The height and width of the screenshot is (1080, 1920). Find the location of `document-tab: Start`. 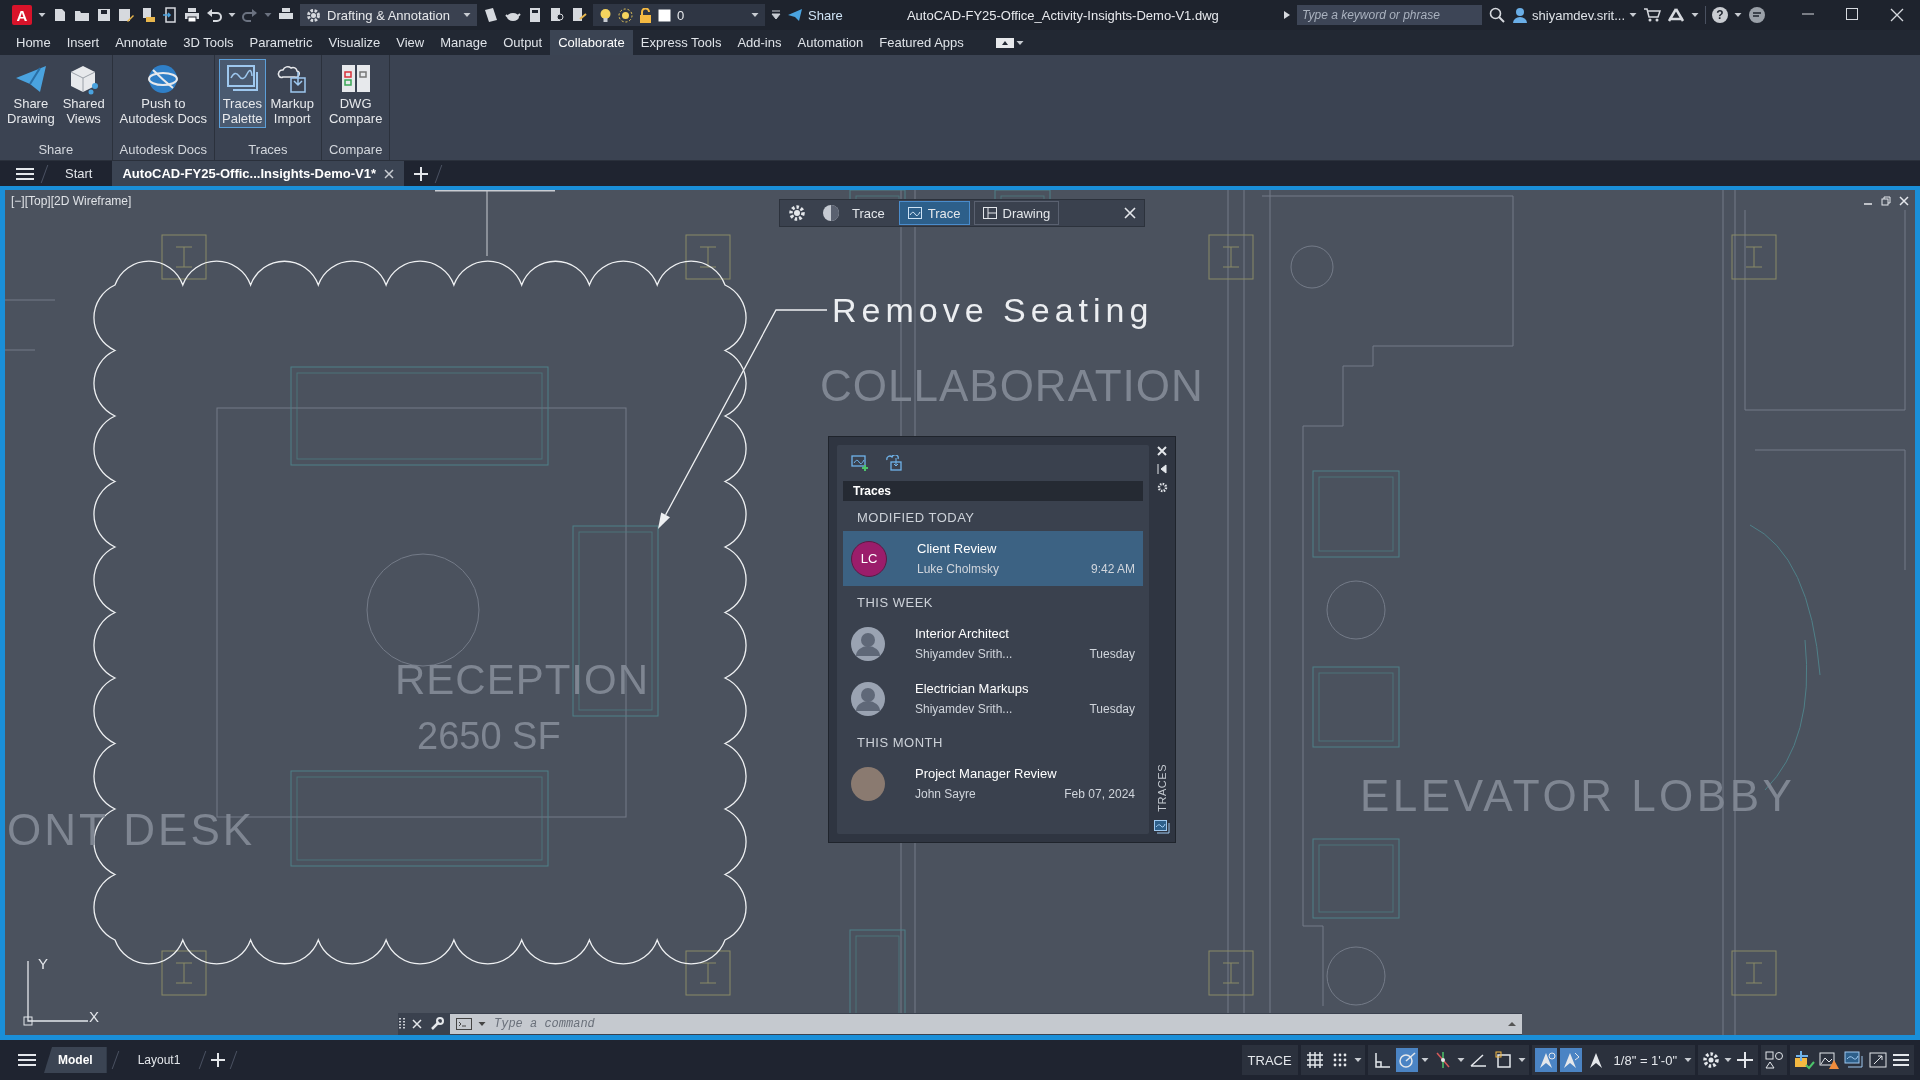

document-tab: Start is located at coordinates (79, 173).